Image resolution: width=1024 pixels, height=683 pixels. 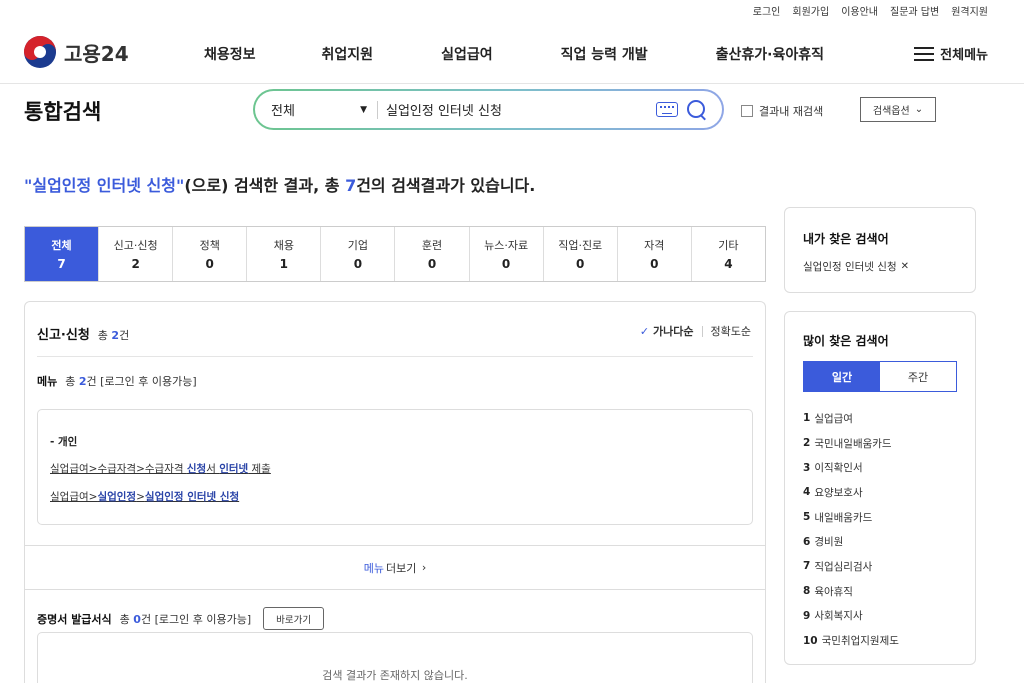 I want to click on sort-accuracy: 정확도순, so click(x=731, y=331).